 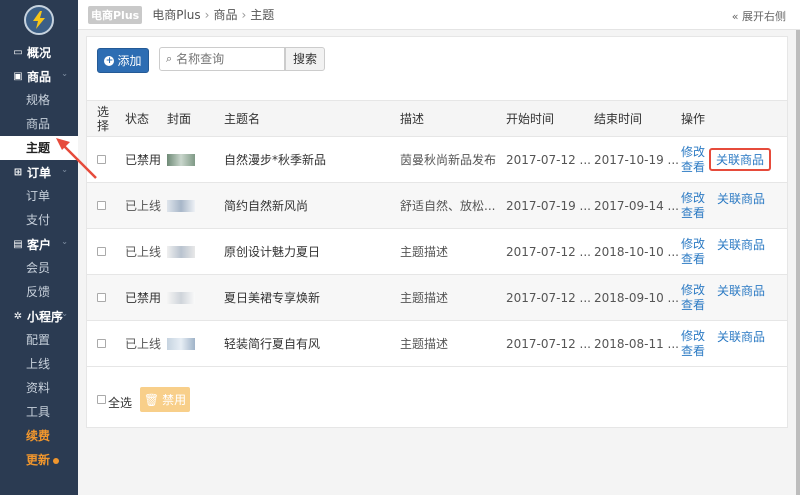 What do you see at coordinates (18, 316) in the screenshot?
I see `gears-icon: ✲` at bounding box center [18, 316].